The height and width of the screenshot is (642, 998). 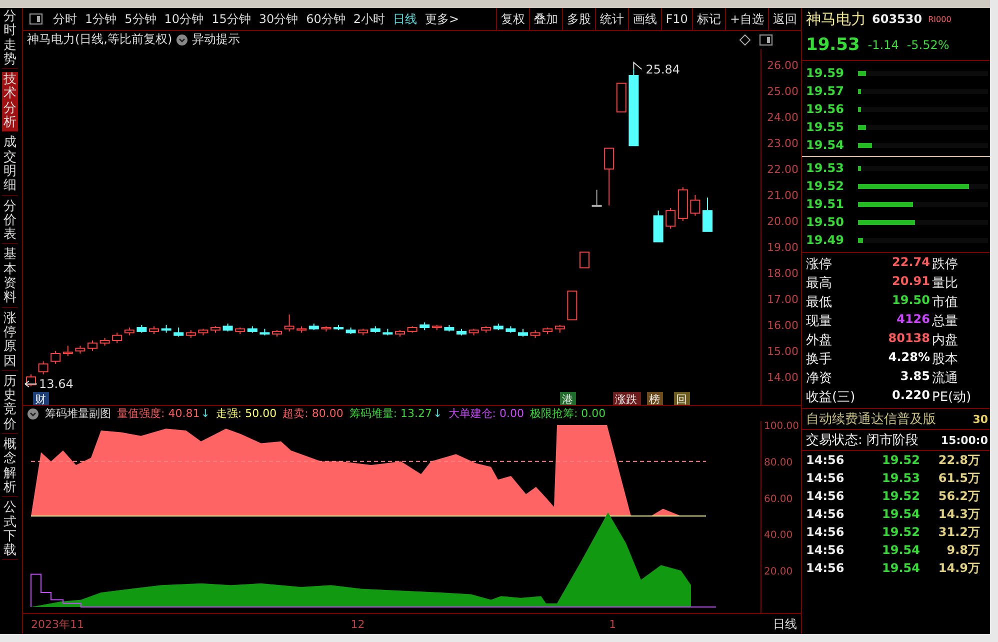 What do you see at coordinates (945, 321) in the screenshot?
I see `stat-label: 总量` at bounding box center [945, 321].